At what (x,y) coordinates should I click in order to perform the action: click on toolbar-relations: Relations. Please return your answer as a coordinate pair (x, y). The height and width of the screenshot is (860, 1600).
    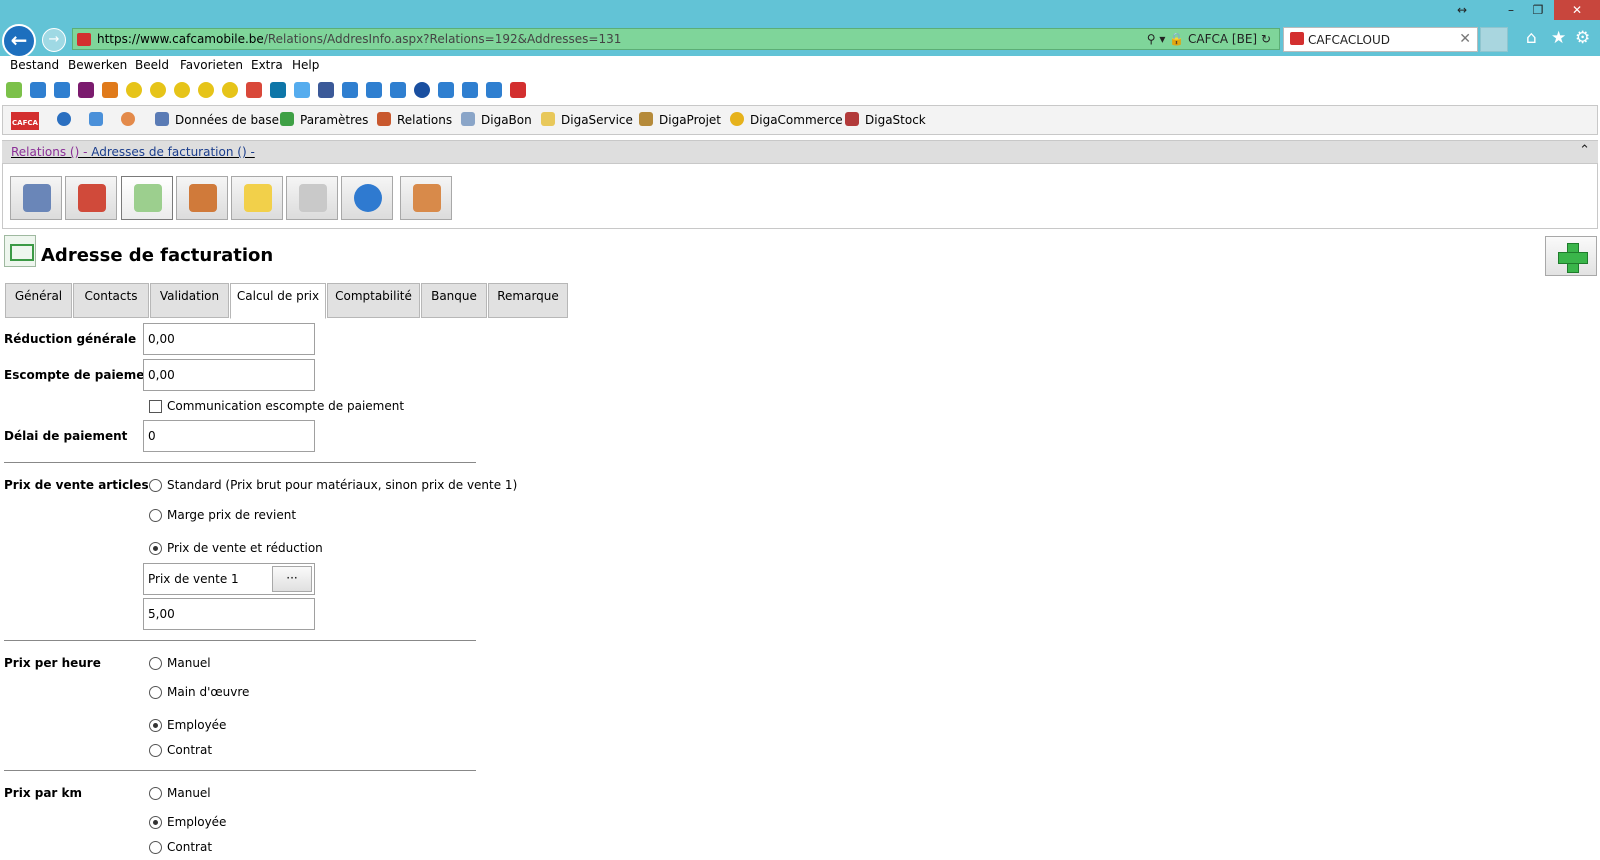
    Looking at the image, I should click on (414, 121).